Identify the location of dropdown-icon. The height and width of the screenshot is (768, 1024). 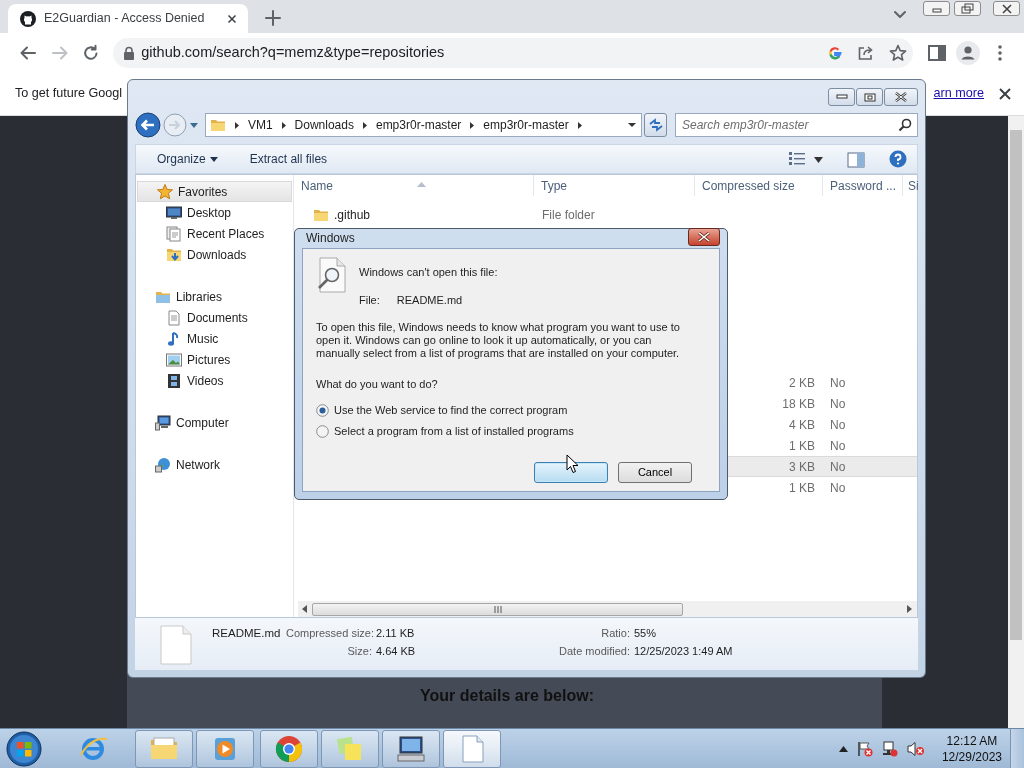
(632, 125).